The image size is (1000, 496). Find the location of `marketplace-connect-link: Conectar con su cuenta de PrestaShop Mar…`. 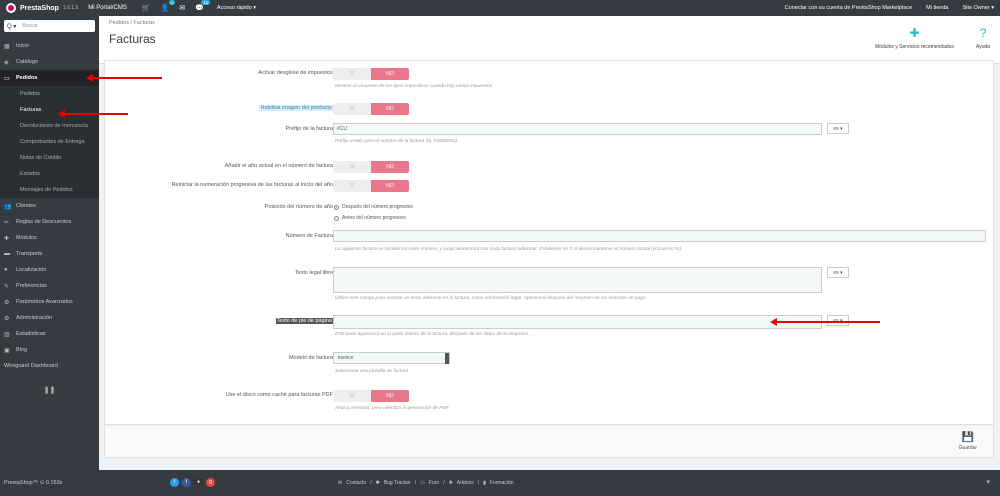

marketplace-connect-link: Conectar con su cuenta de PrestaShop Mar… is located at coordinates (849, 8).